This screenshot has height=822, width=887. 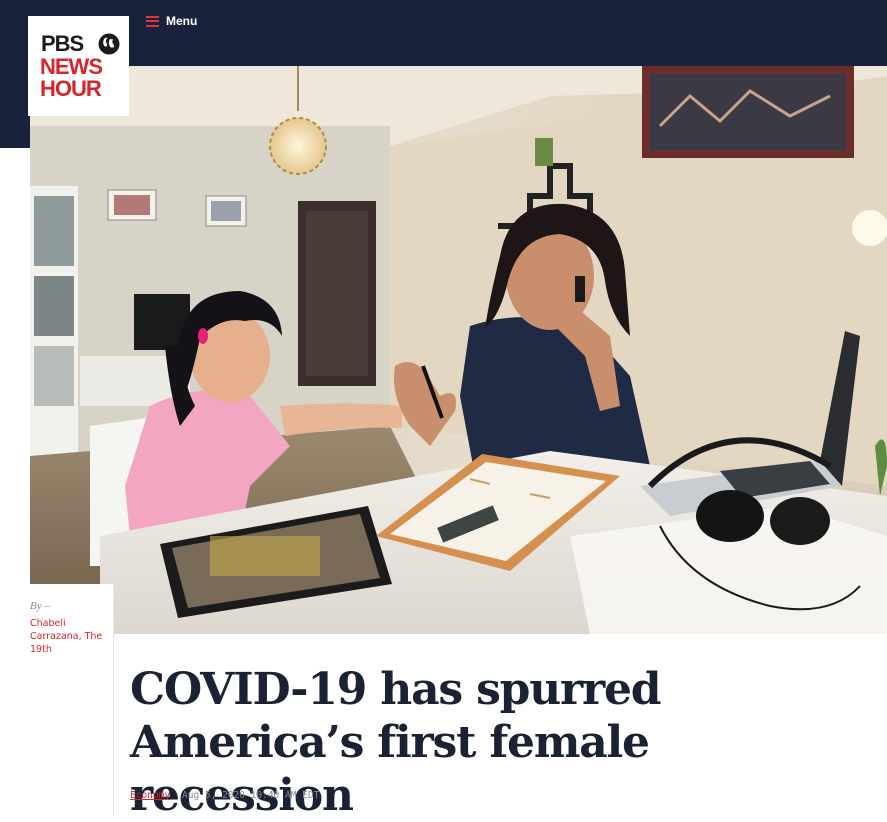 I want to click on pbs-head-icon, so click(x=109, y=44).